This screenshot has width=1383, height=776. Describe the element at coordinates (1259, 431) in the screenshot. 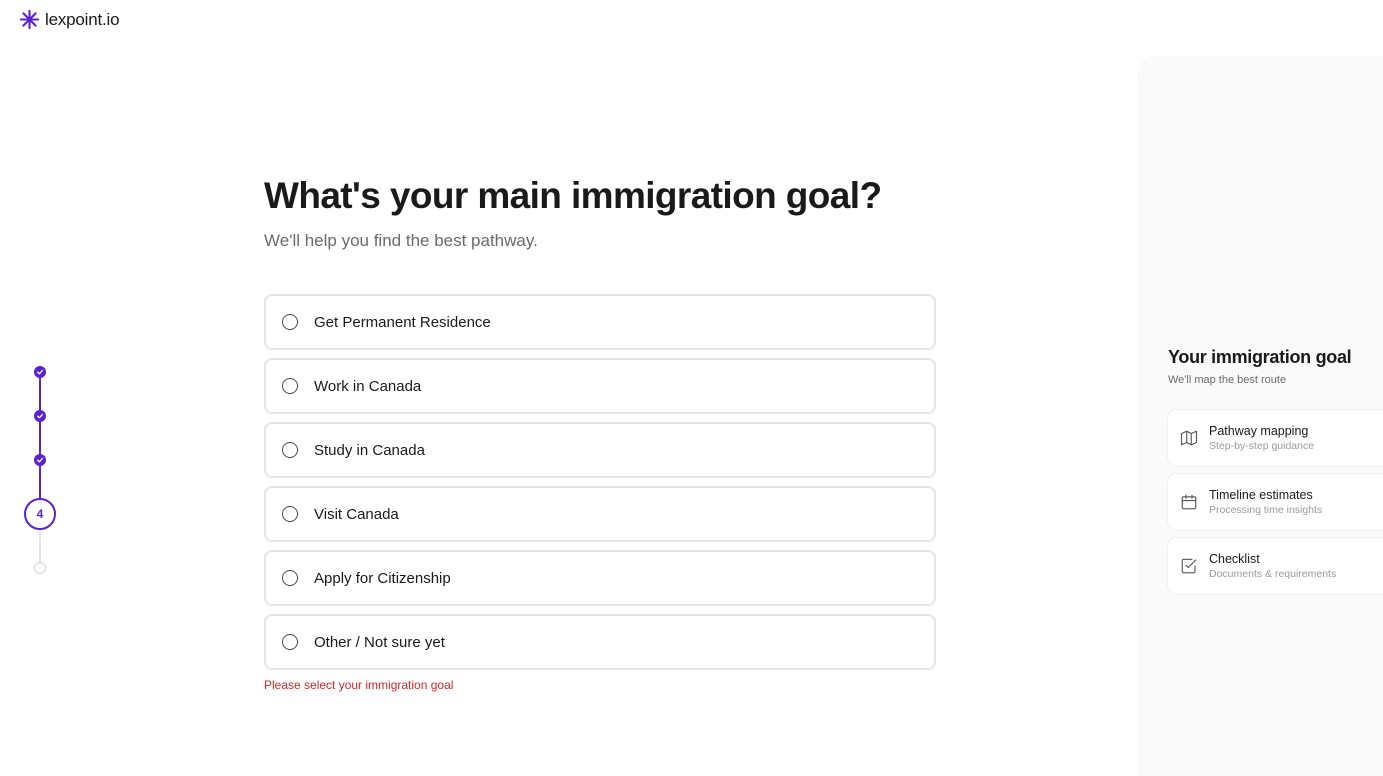

I see `feature-title: Pathway mapping` at that location.